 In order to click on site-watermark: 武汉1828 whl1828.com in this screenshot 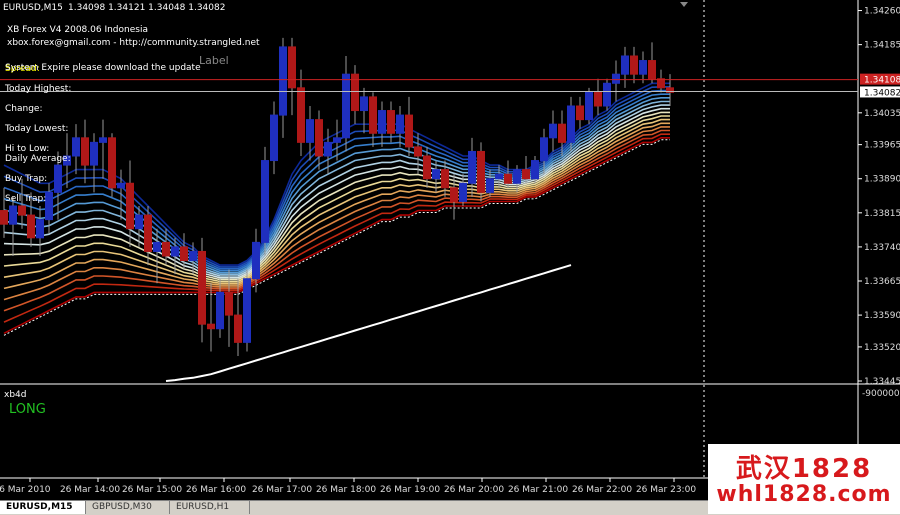, I will do `click(804, 479)`.